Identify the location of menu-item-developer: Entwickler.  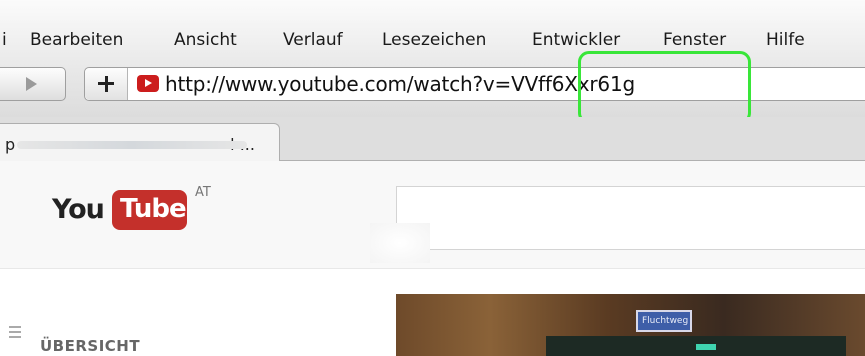
(576, 40).